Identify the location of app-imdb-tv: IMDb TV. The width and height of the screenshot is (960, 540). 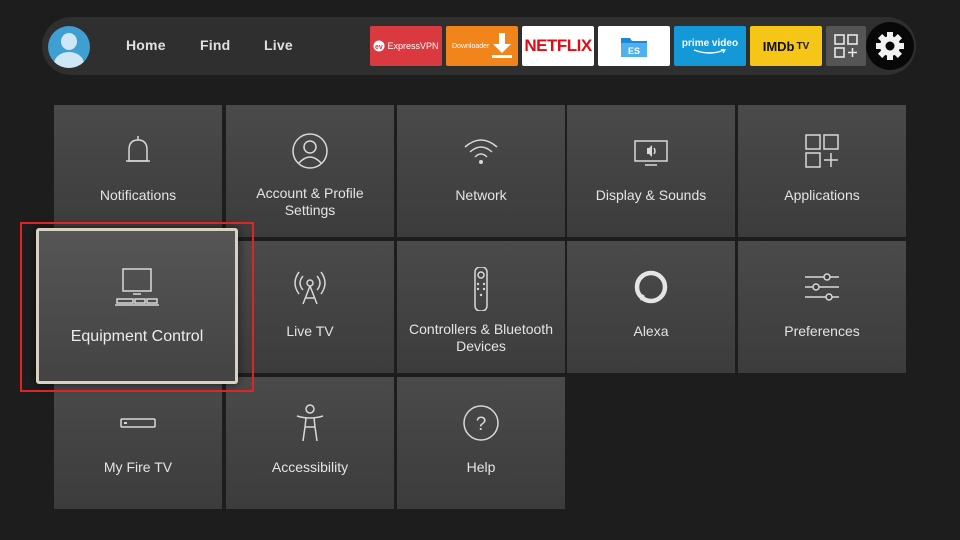
(786, 46).